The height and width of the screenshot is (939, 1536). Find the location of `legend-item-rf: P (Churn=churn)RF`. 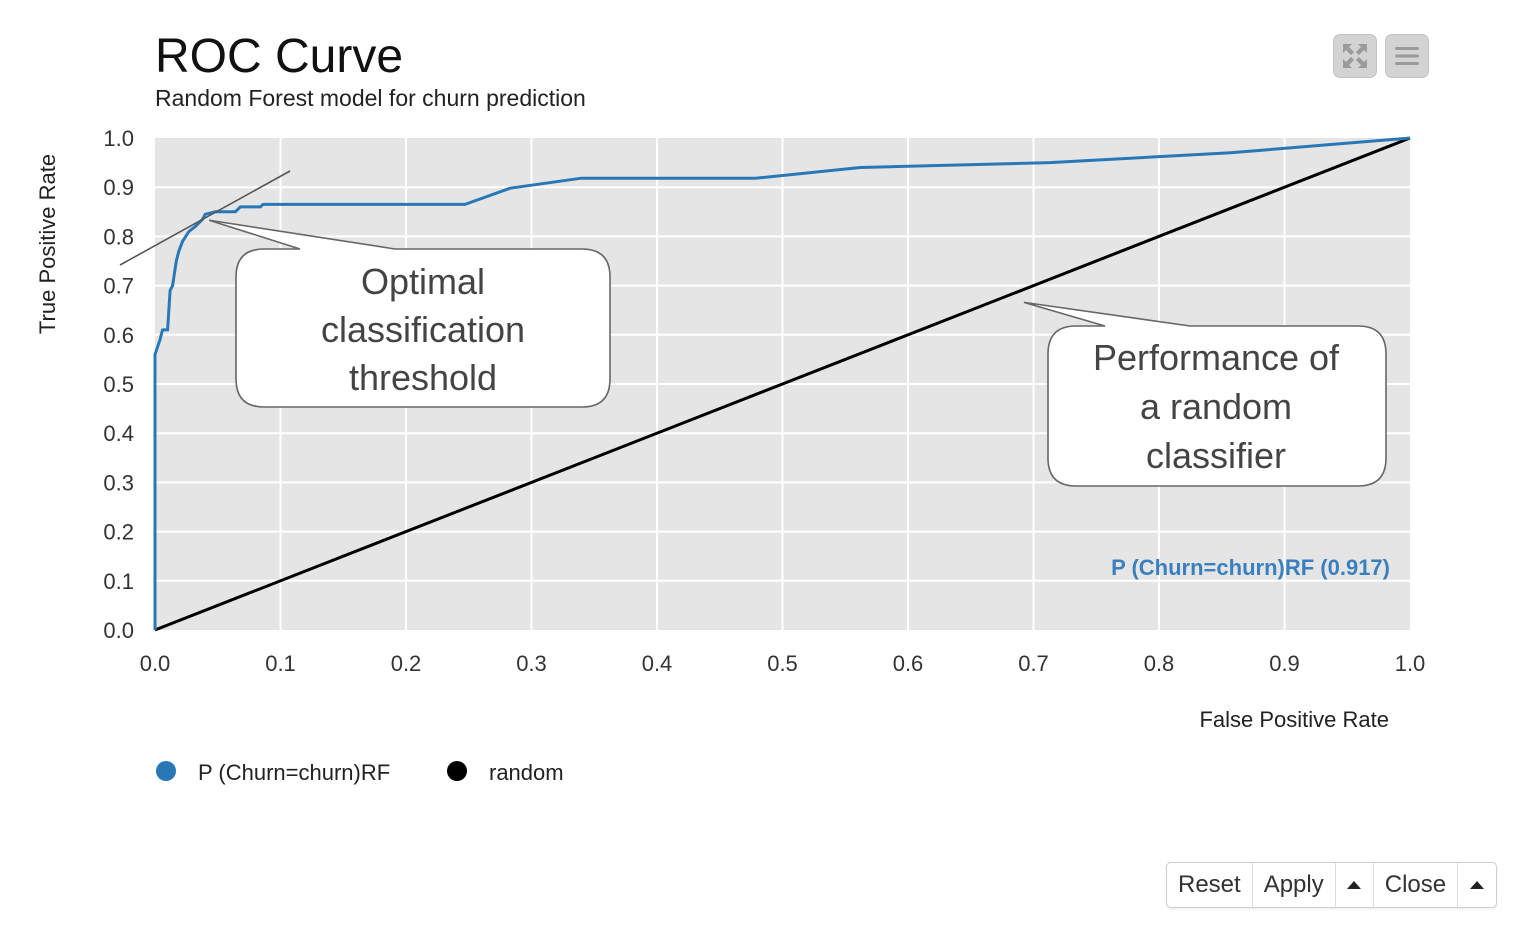

legend-item-rf: P (Churn=churn)RF is located at coordinates (273, 772).